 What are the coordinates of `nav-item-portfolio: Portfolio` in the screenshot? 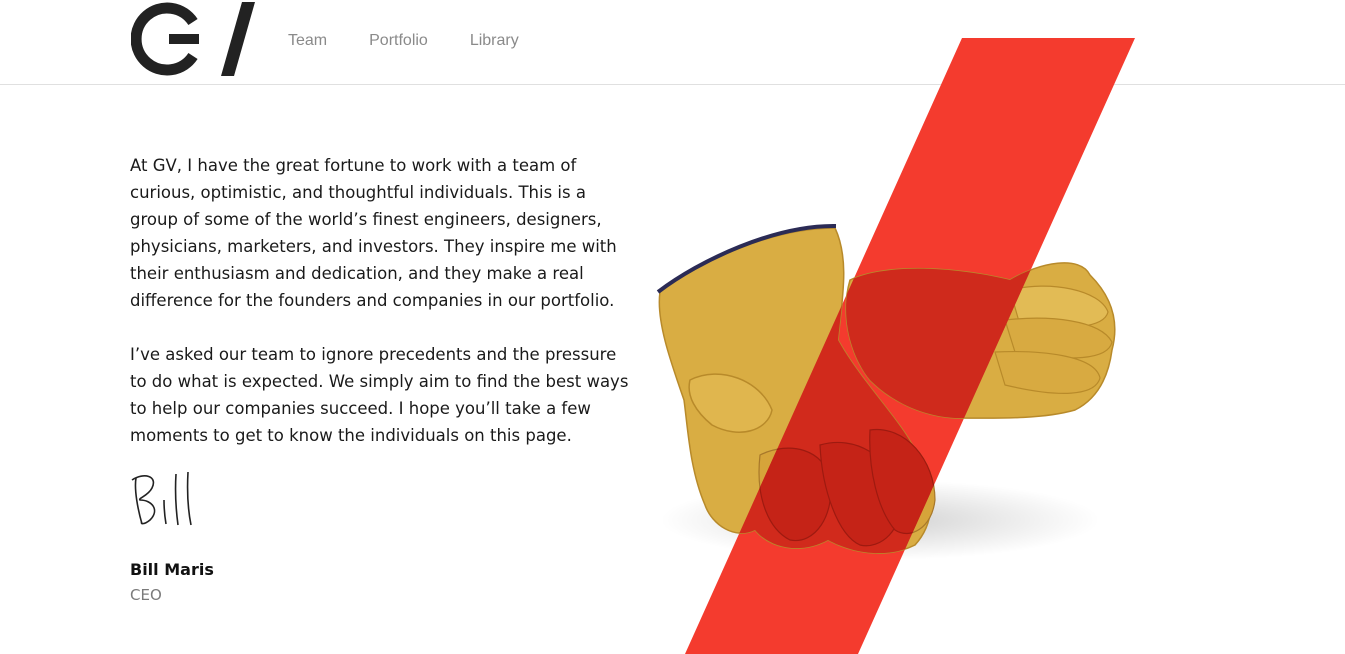 It's located at (398, 41).